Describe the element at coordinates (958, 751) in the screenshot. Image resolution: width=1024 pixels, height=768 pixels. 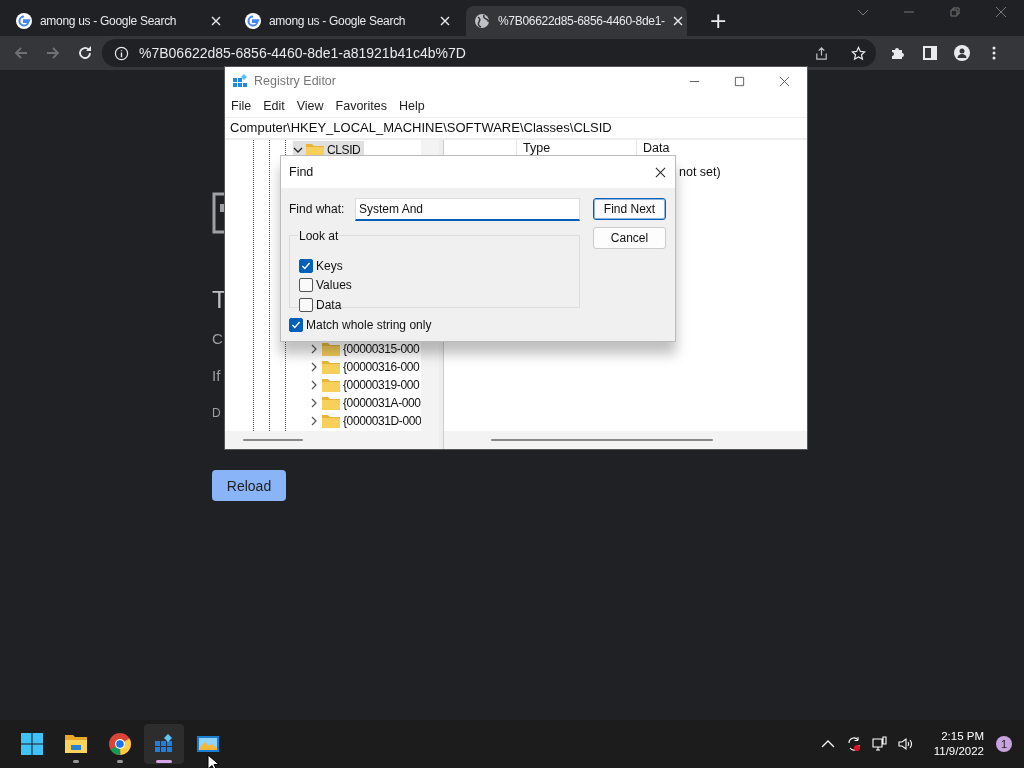
I see `clock-date: 11/9/2022` at that location.